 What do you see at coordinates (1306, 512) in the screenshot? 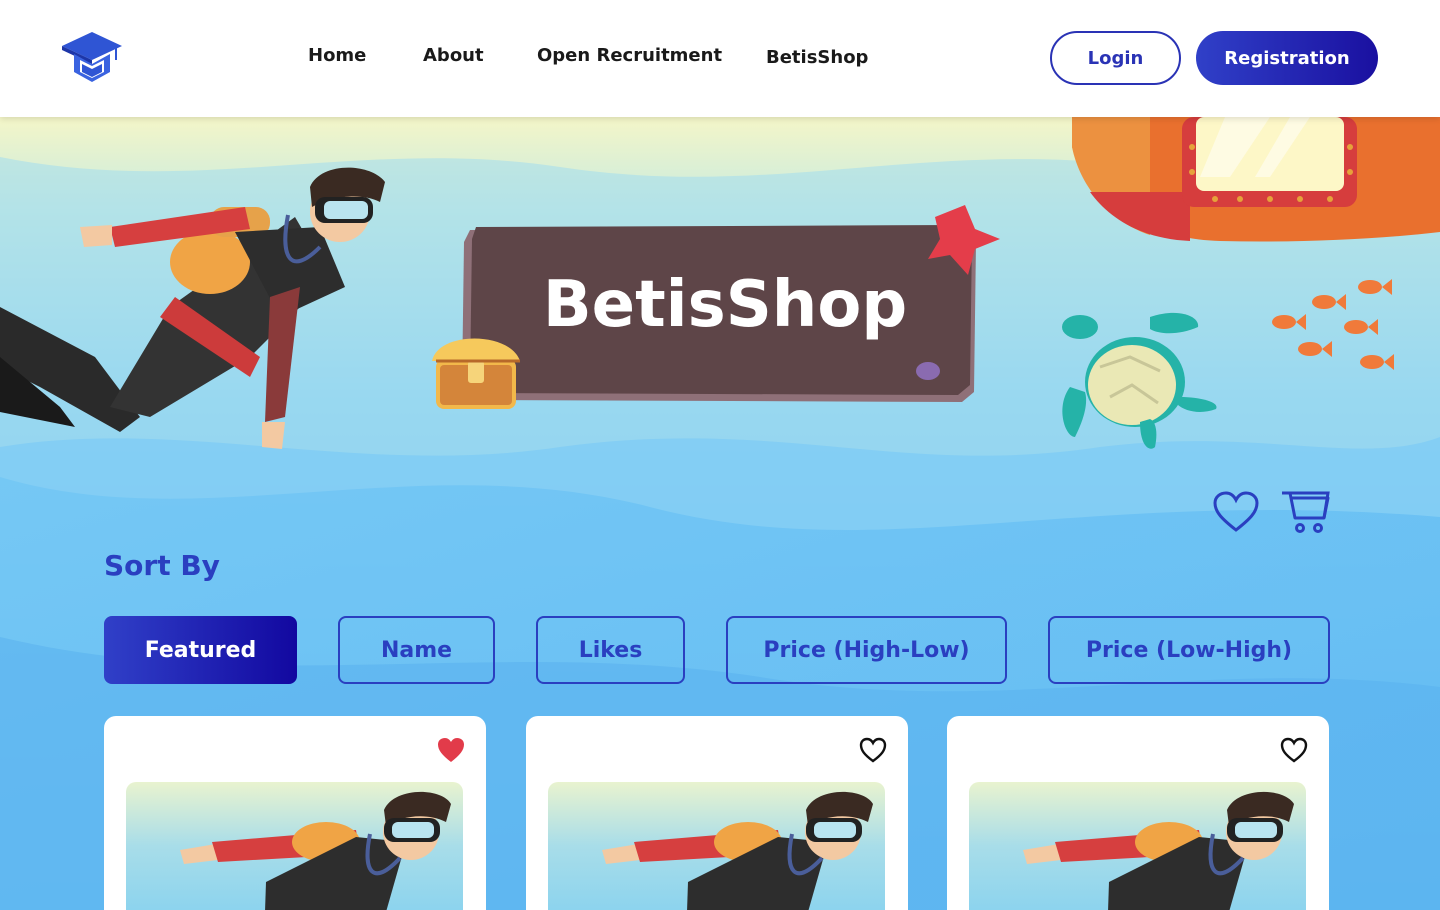
I see `cart-icon` at bounding box center [1306, 512].